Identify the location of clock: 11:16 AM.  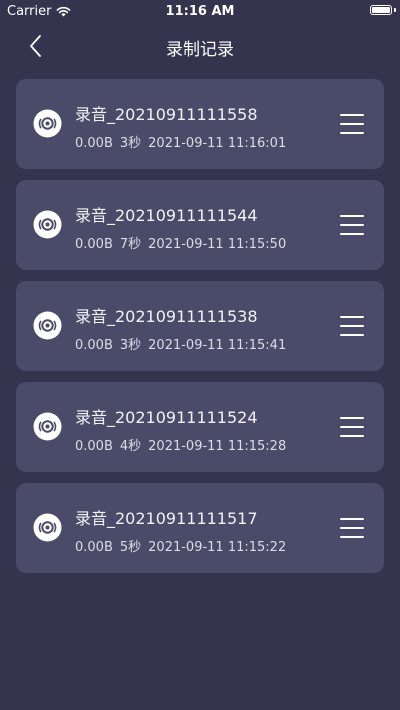
(200, 11).